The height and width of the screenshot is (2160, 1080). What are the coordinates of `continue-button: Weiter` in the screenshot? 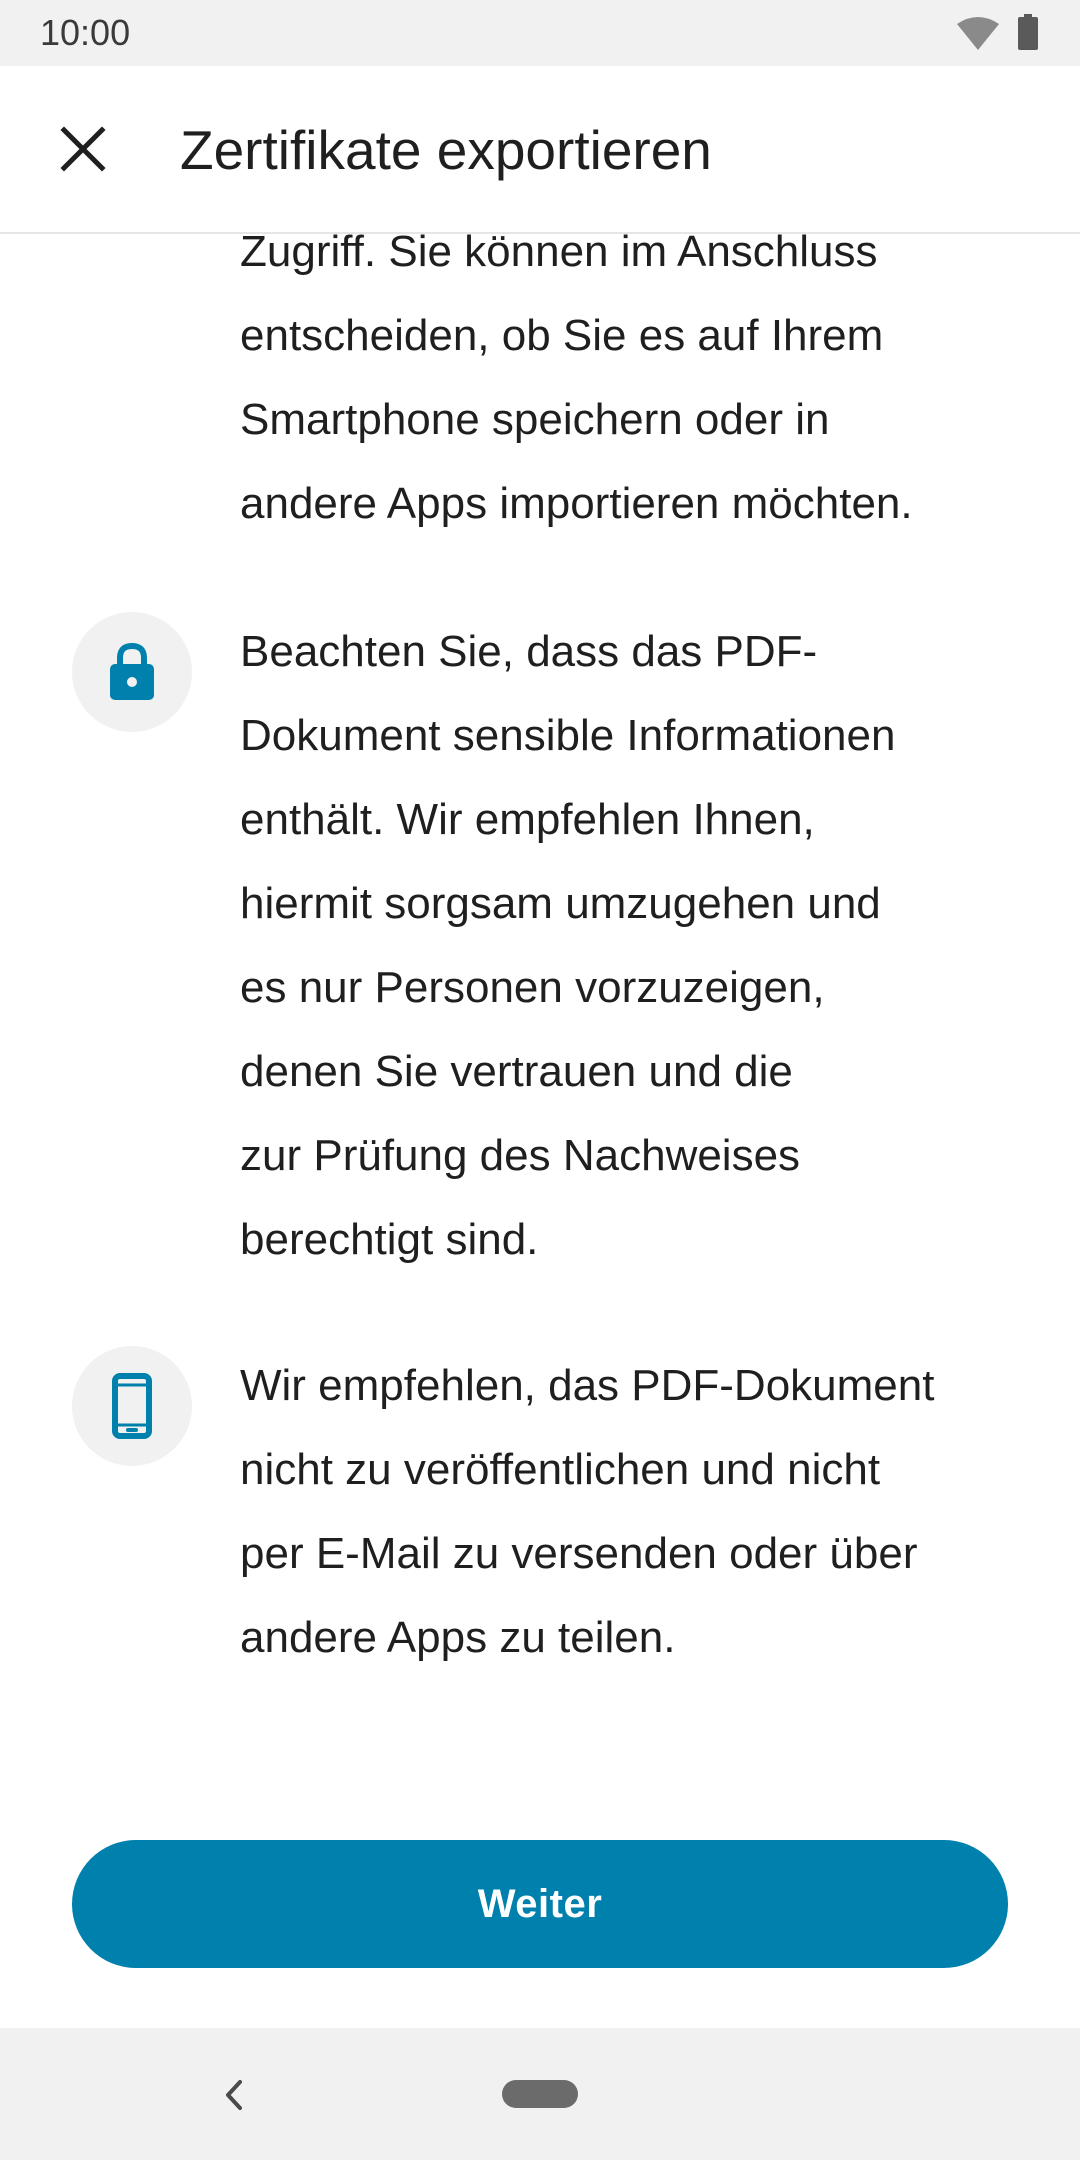 It's located at (540, 1904).